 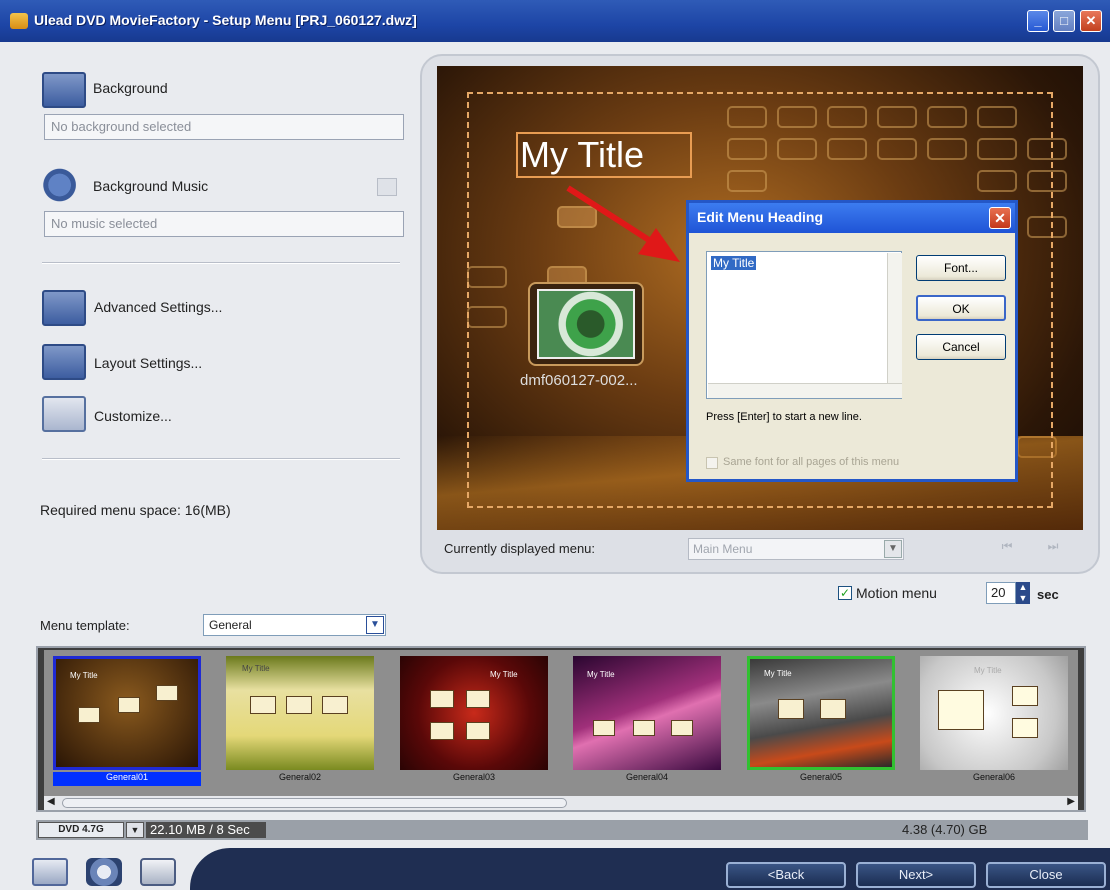 I want to click on same-font-checkbox, so click(x=712, y=463).